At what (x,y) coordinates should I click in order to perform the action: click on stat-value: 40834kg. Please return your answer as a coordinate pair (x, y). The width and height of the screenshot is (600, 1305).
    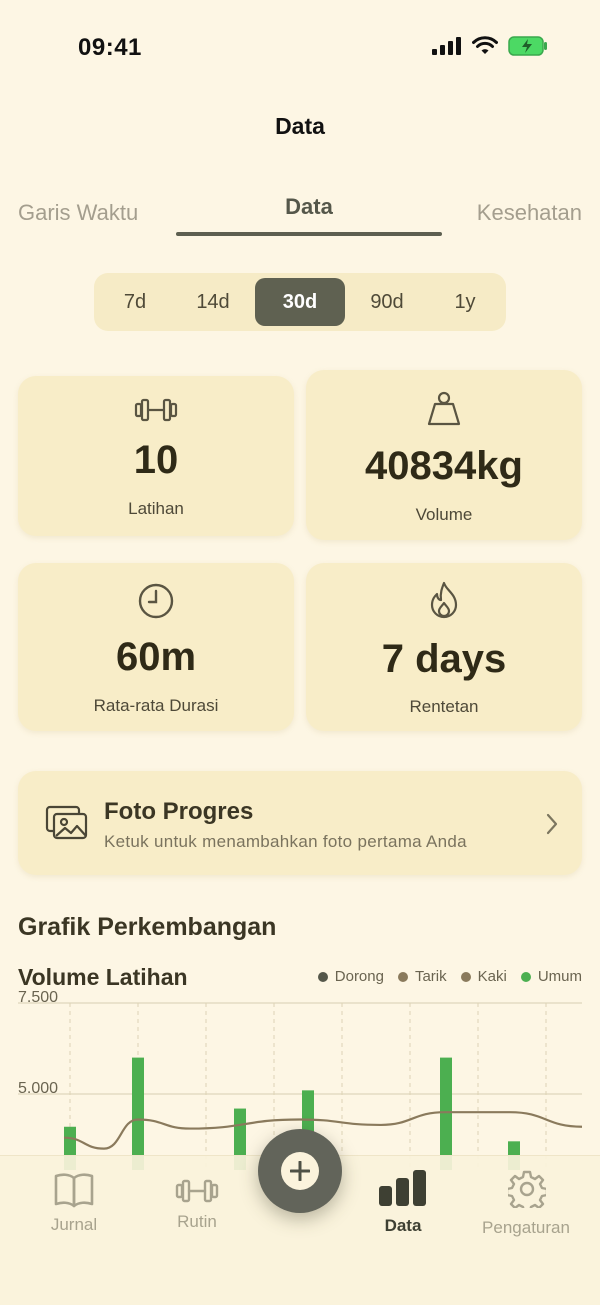
    Looking at the image, I should click on (444, 466).